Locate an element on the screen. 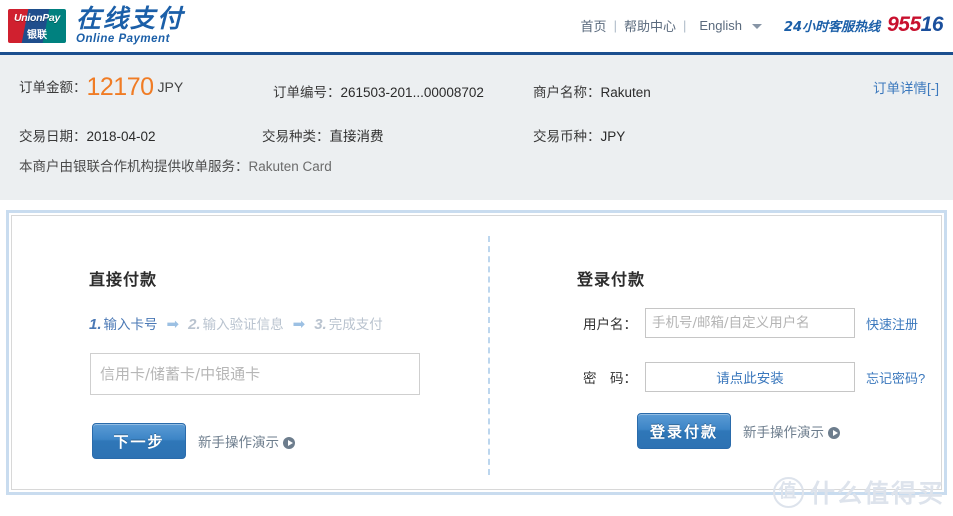 The image size is (953, 516). login-demo-link-label: 新手操作演示 is located at coordinates (783, 432).